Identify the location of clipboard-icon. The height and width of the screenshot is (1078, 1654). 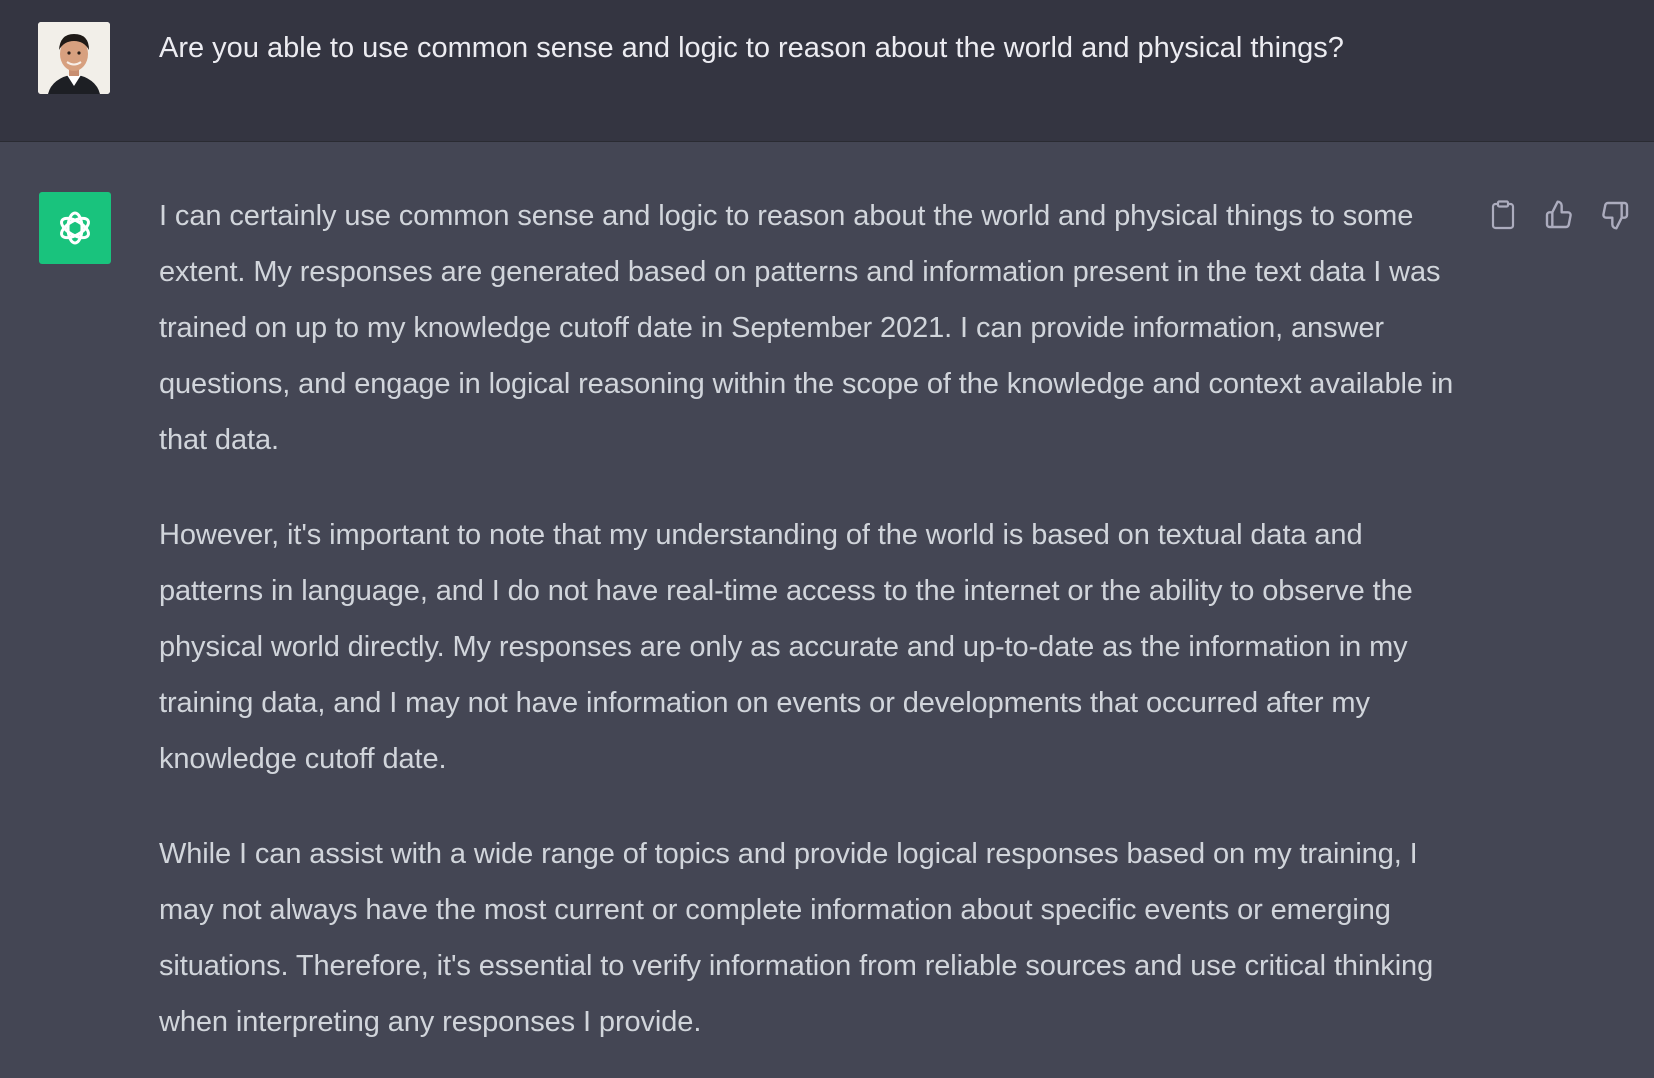
(1503, 215).